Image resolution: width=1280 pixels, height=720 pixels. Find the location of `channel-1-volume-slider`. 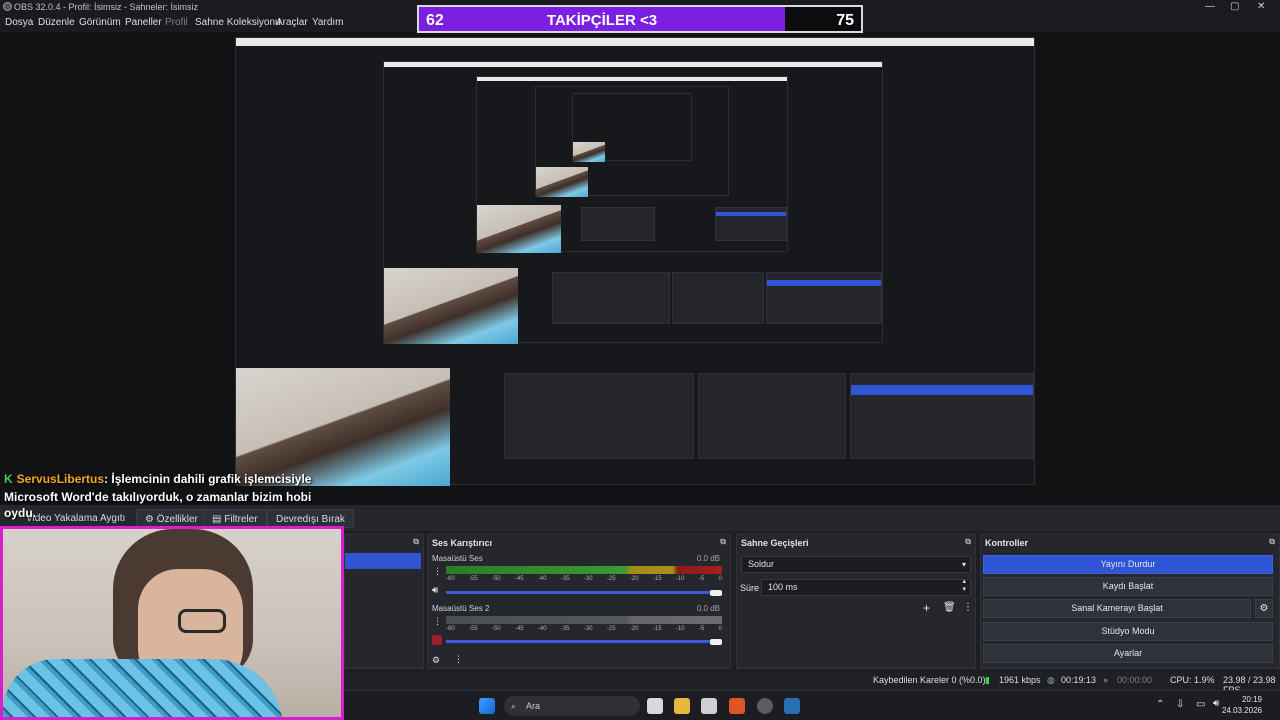

channel-1-volume-slider is located at coordinates (581, 592).